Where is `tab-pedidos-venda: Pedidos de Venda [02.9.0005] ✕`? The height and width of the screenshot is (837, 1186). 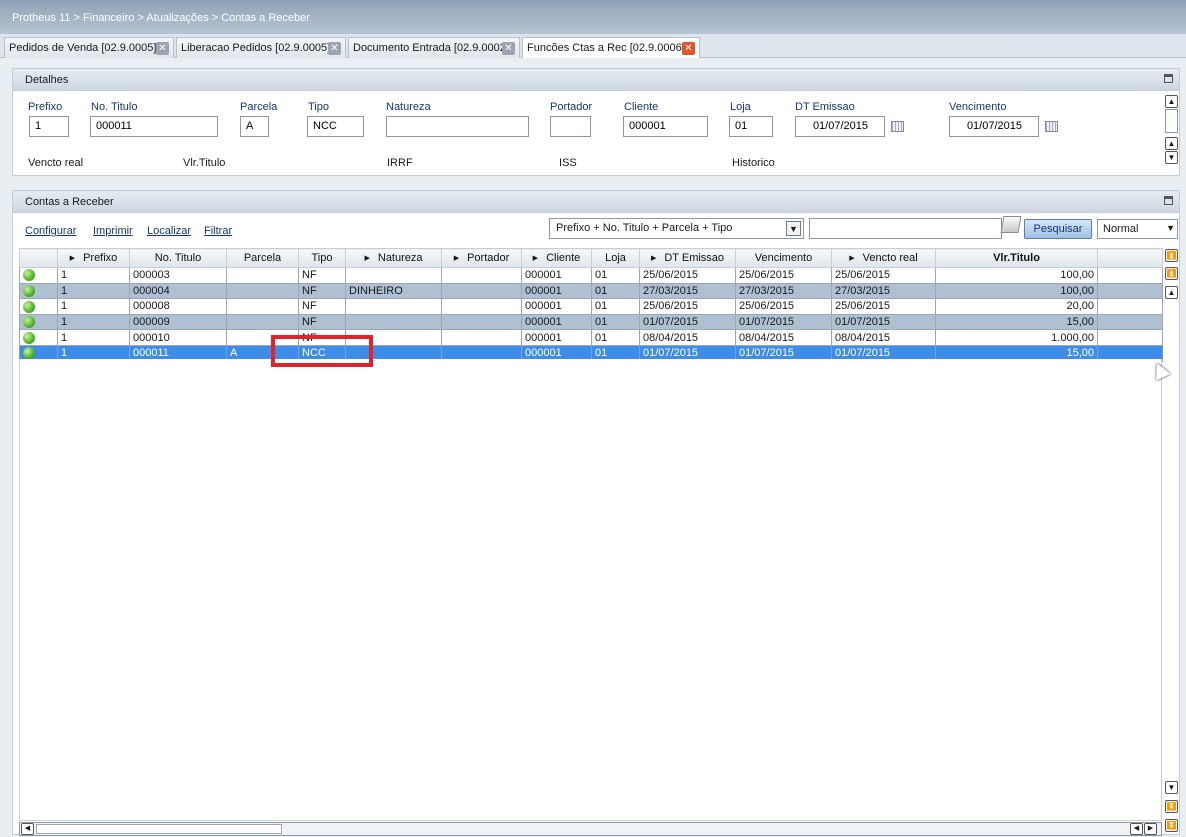
tab-pedidos-venda: Pedidos de Venda [02.9.0005] ✕ is located at coordinates (89, 47).